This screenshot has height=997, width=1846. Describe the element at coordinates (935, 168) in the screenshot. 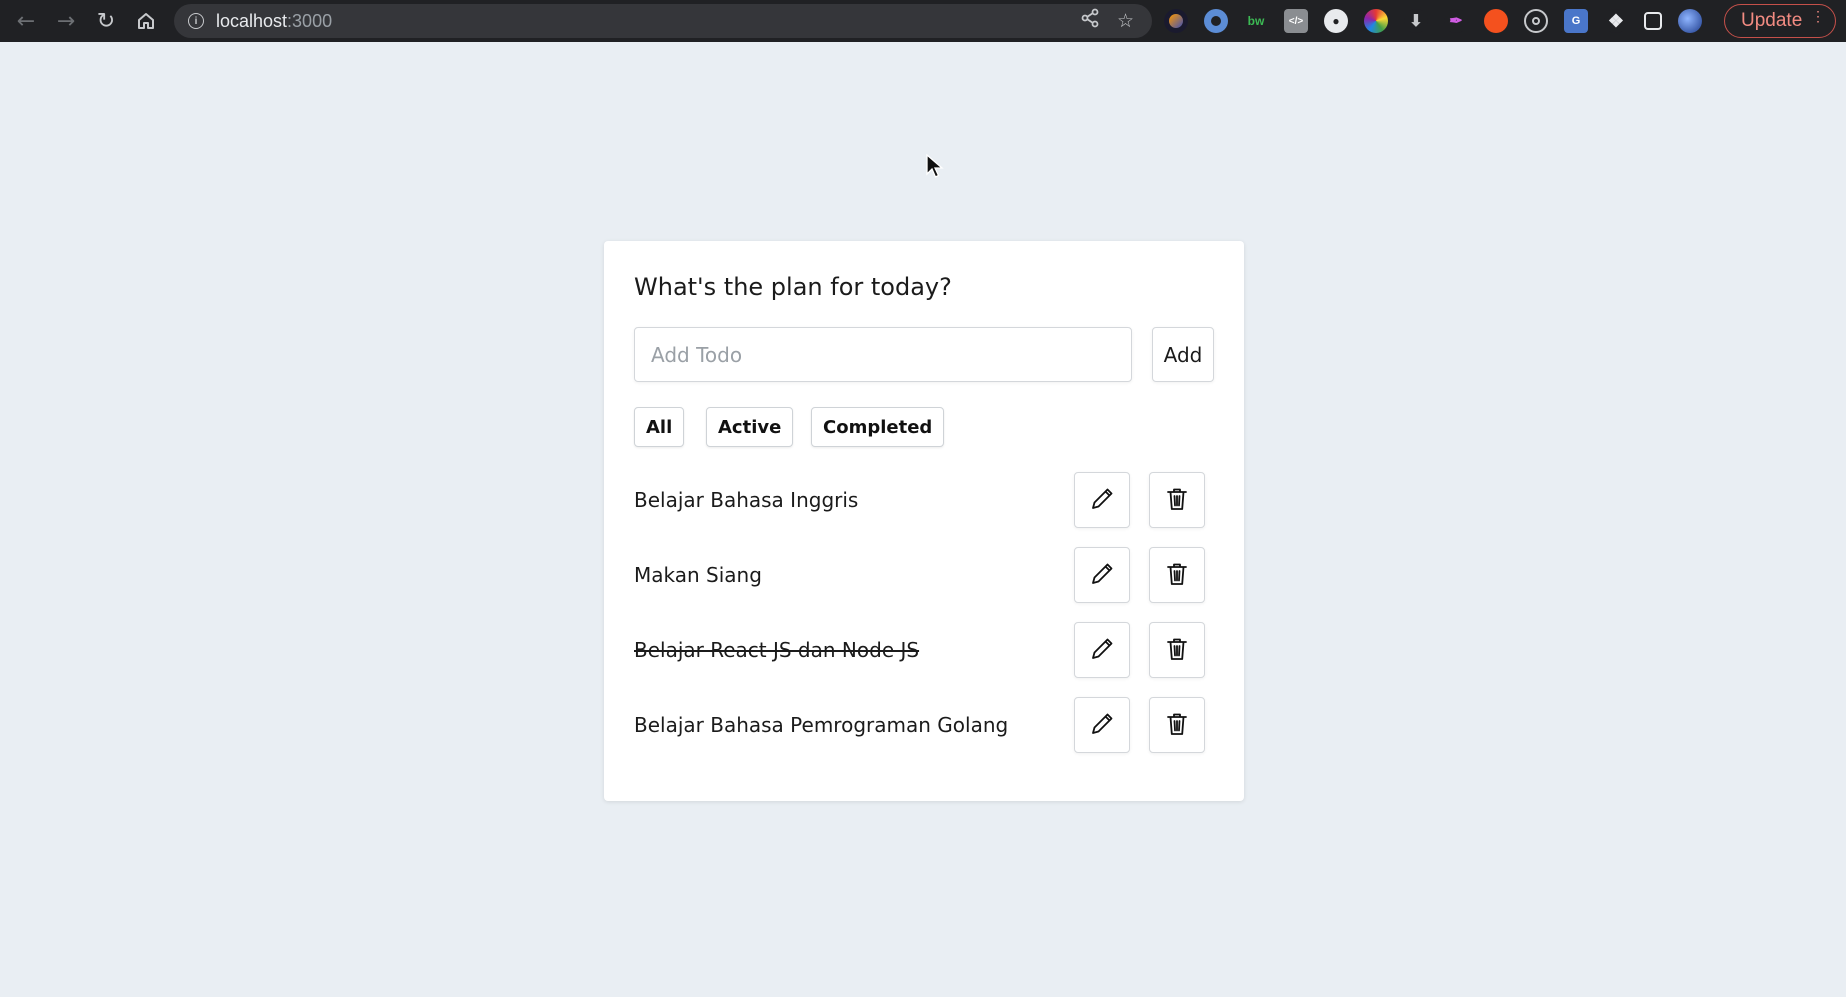

I see `mouse-cursor-icon` at that location.